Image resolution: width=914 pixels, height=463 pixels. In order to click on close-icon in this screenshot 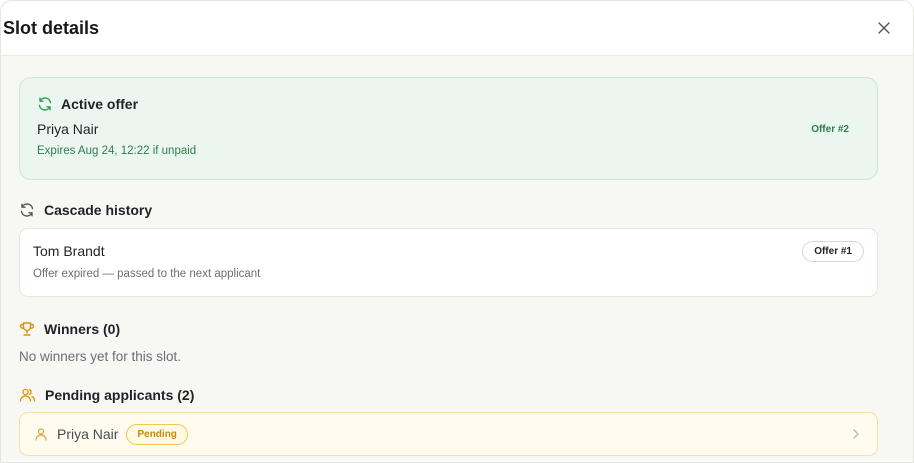, I will do `click(884, 28)`.